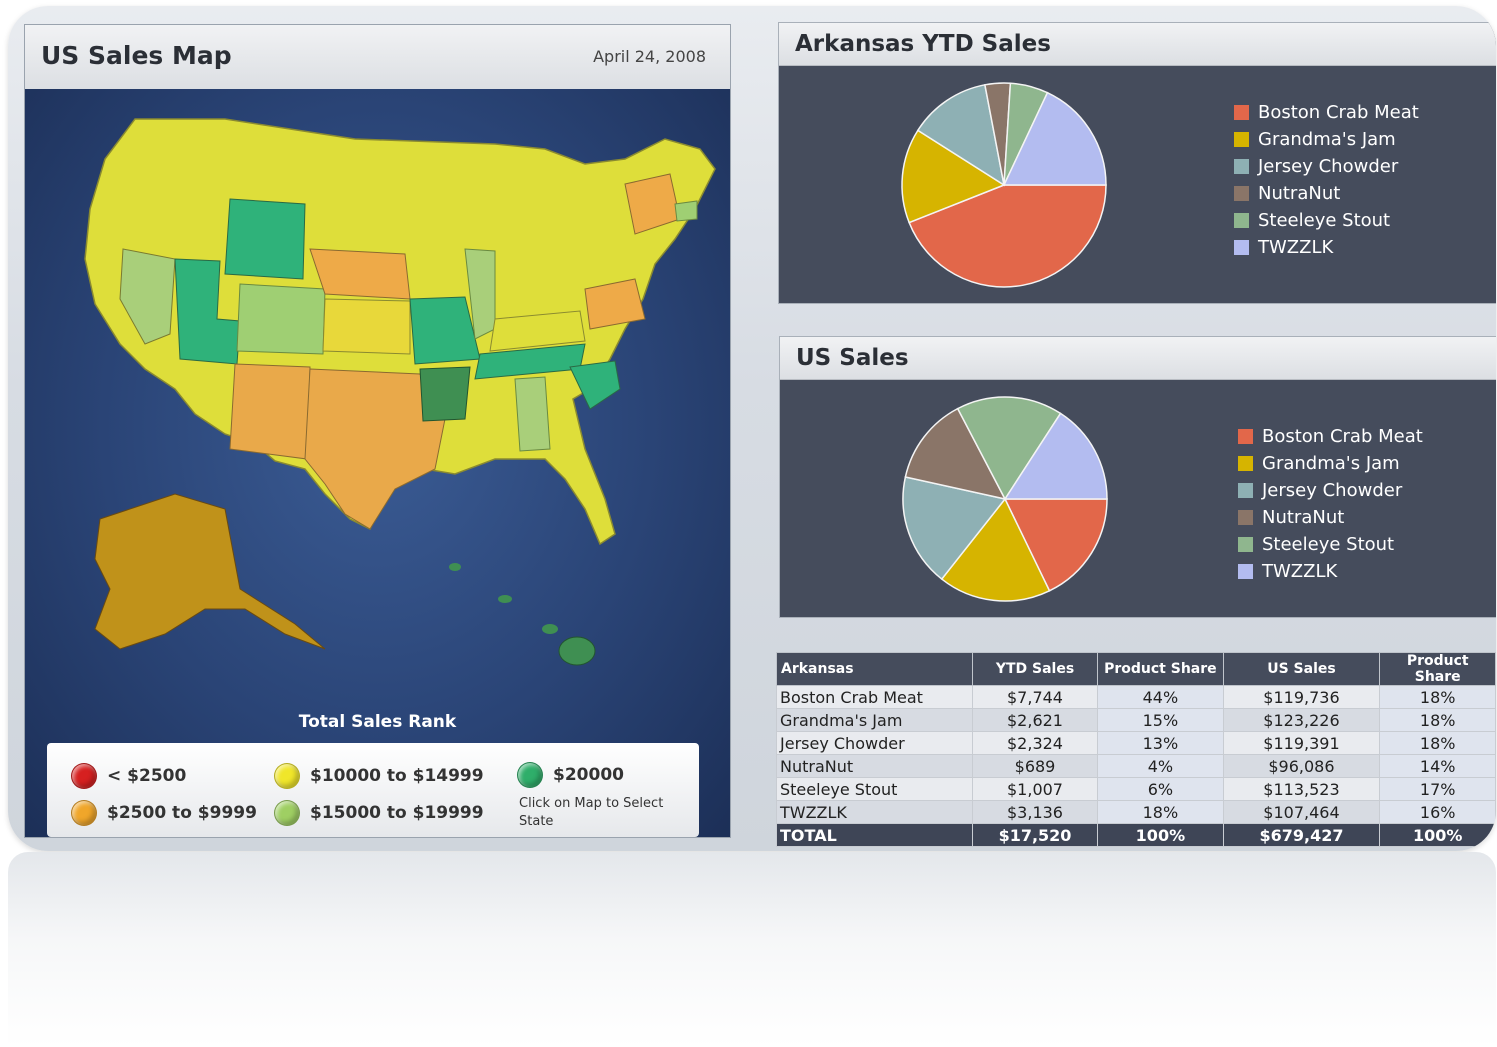  I want to click on state-colorado, so click(281, 319).